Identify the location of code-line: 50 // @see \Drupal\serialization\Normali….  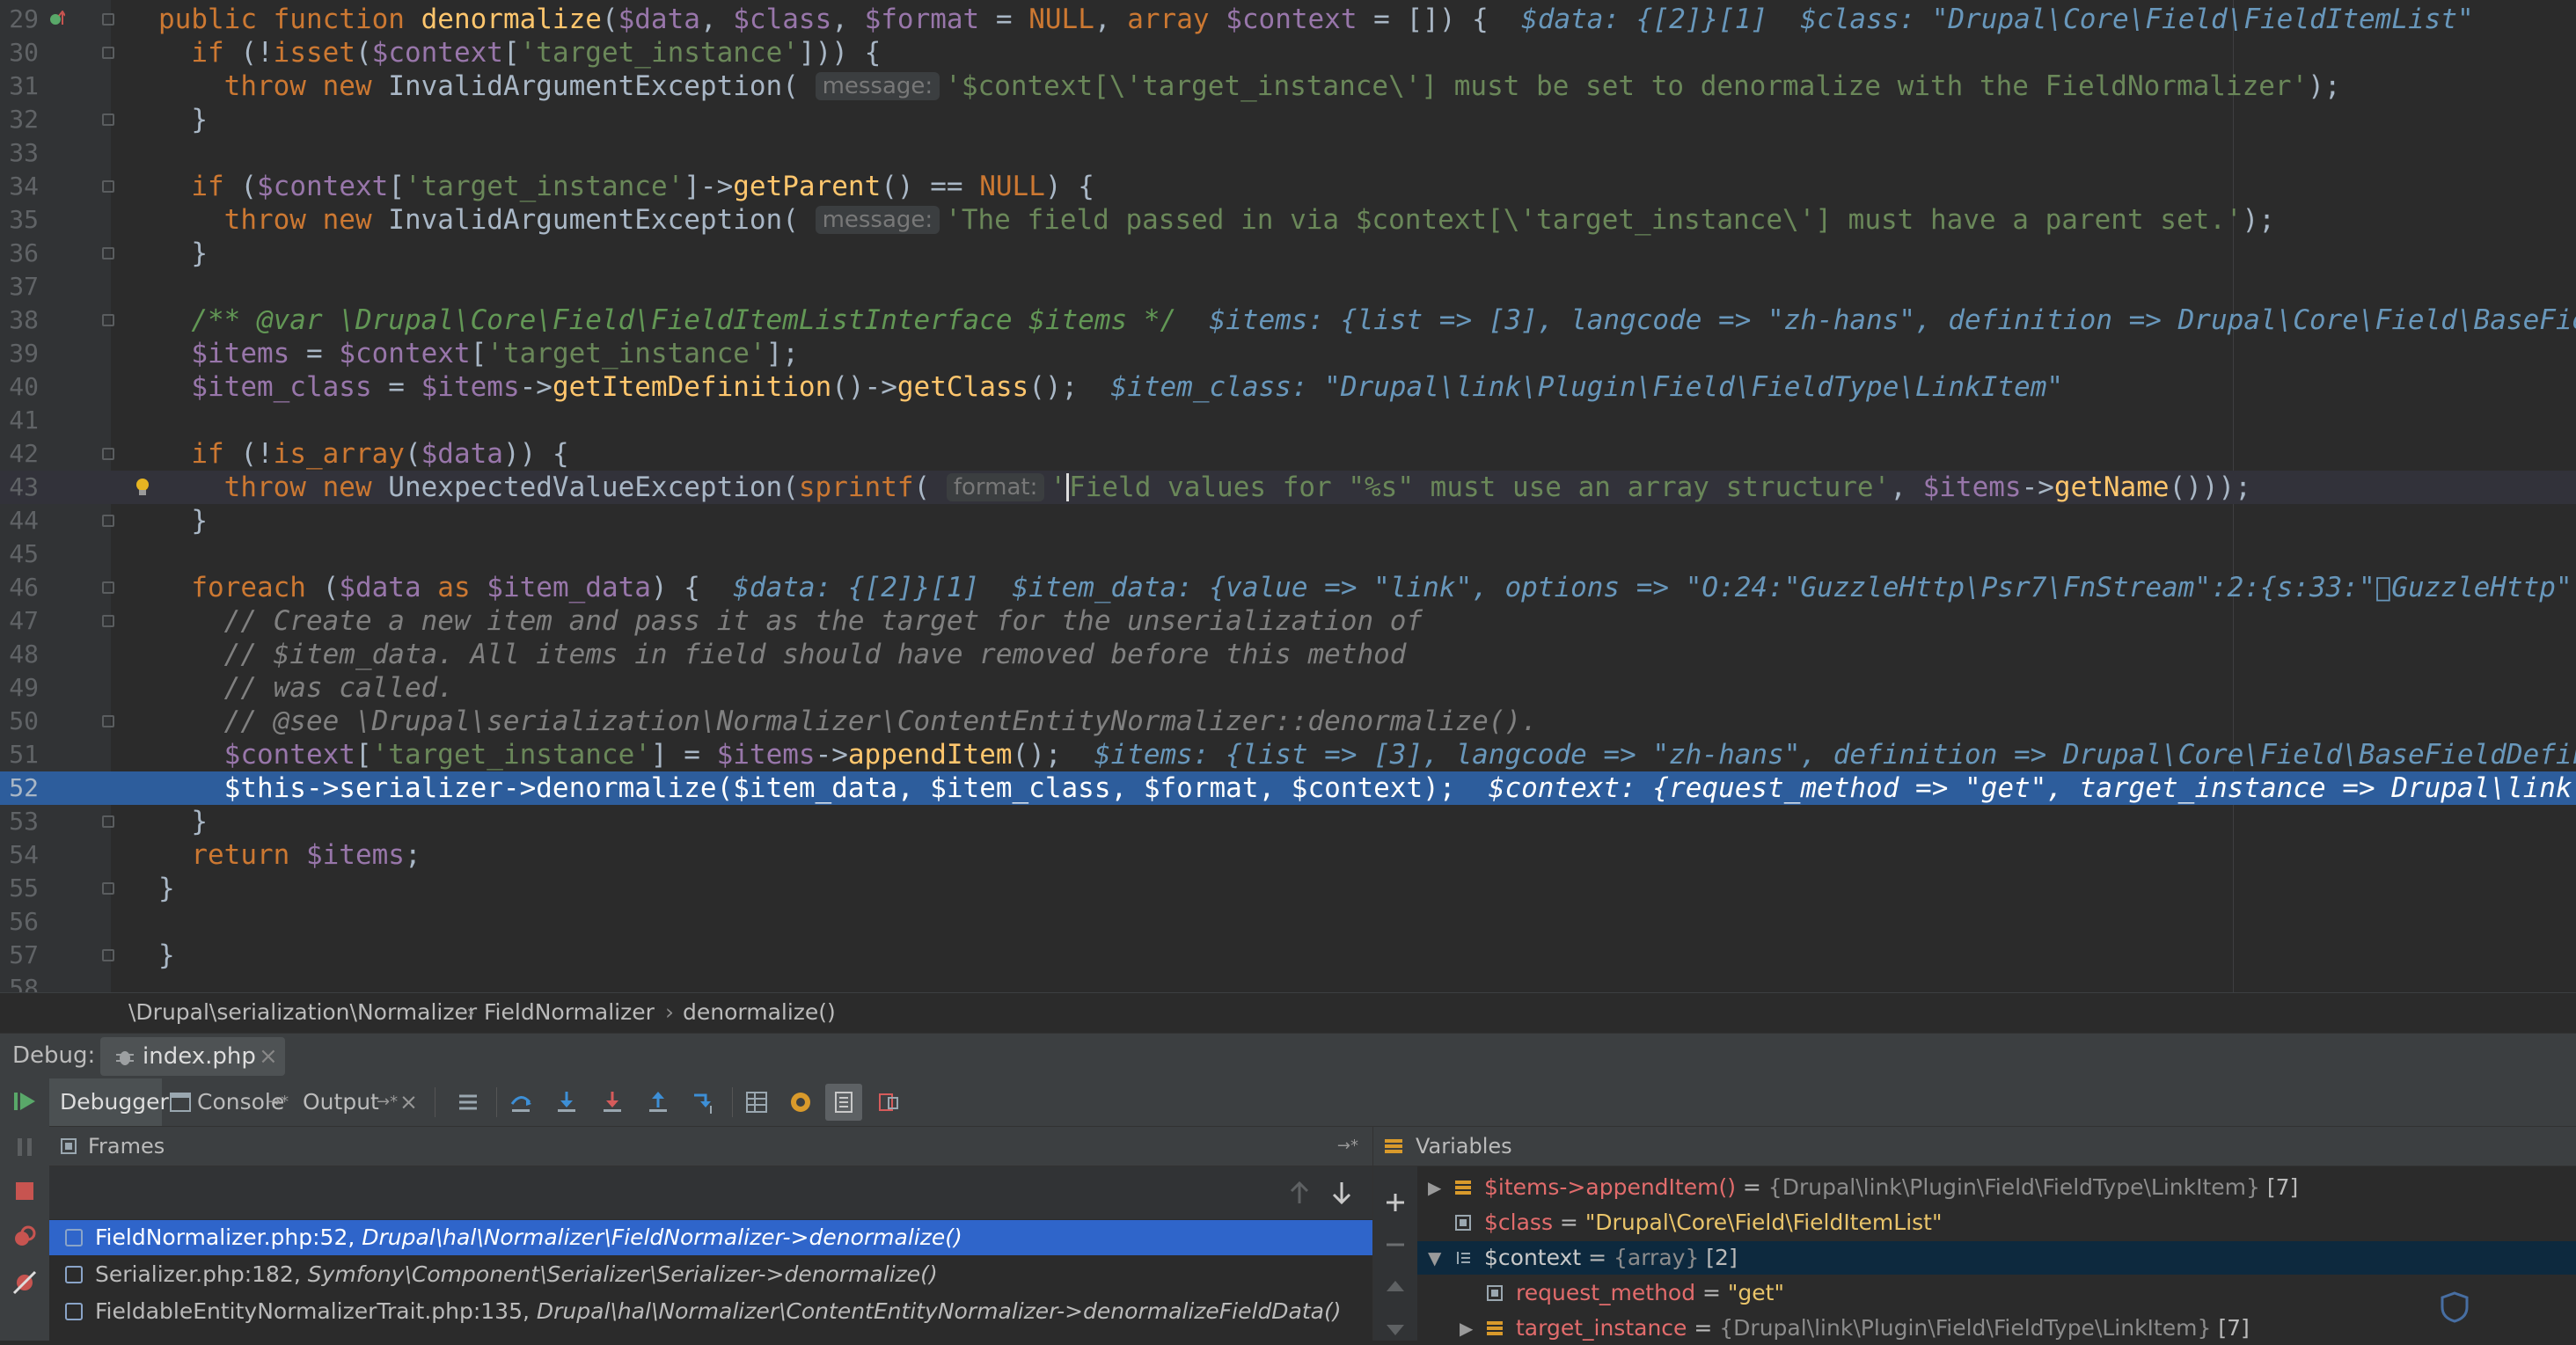
(1288, 722).